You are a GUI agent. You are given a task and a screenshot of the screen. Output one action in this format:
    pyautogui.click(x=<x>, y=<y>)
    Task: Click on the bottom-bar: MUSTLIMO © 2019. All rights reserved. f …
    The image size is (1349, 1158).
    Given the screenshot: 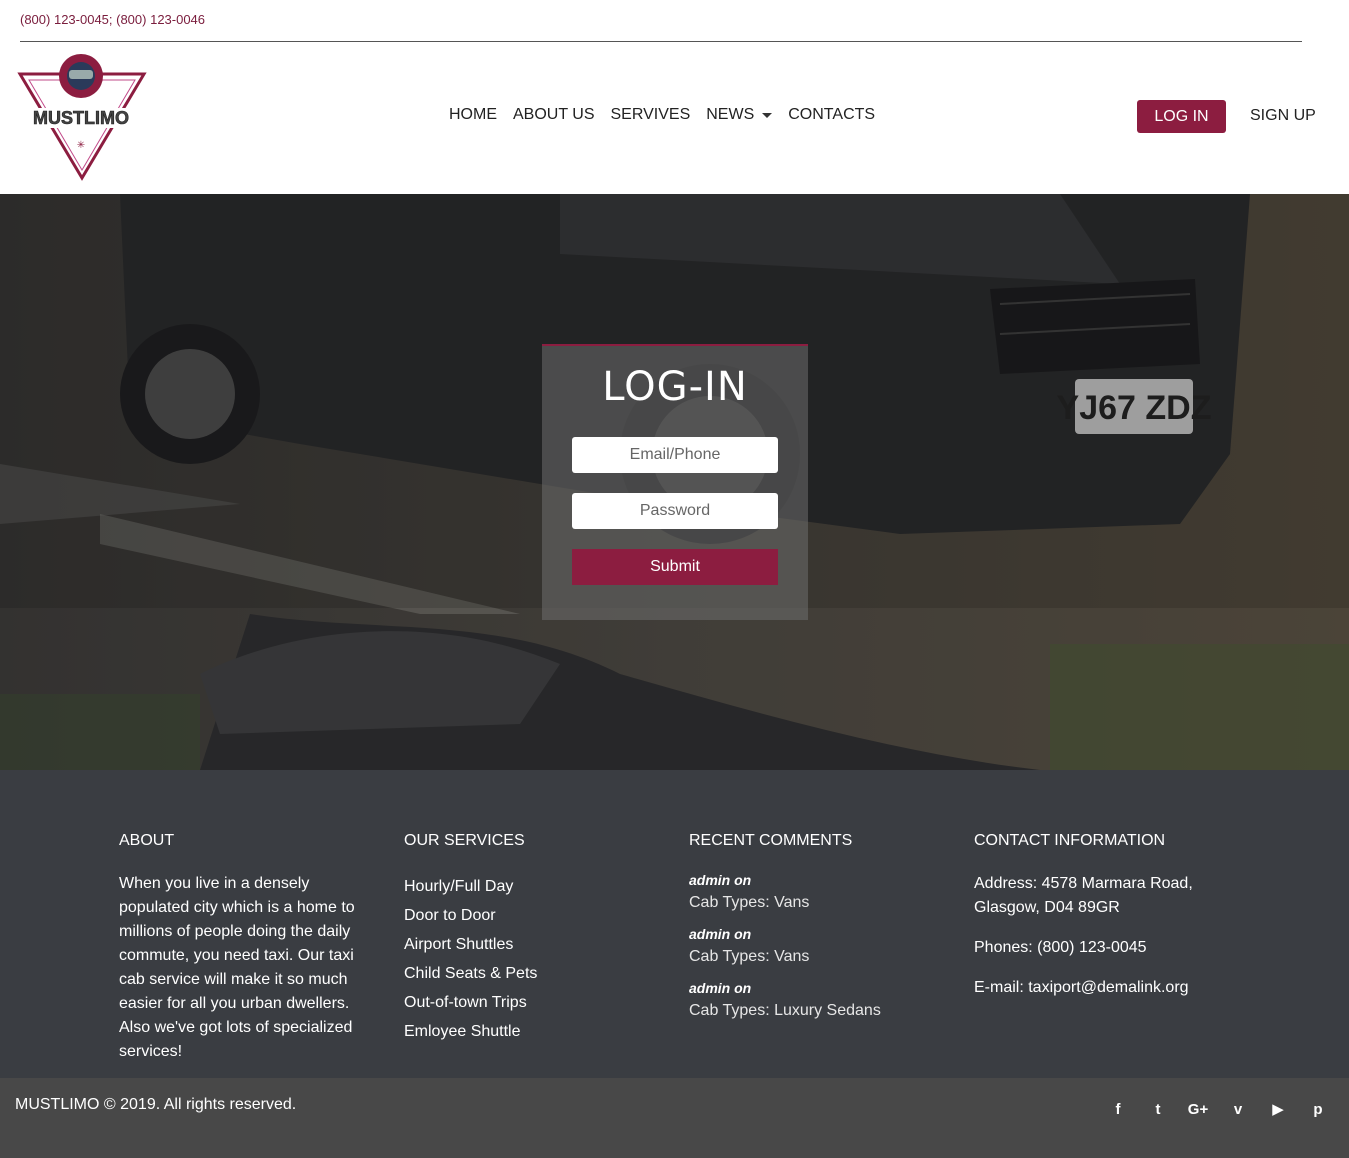 What is the action you would take?
    pyautogui.click(x=674, y=1118)
    